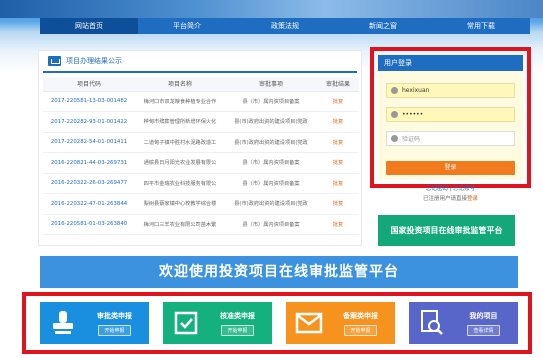 This screenshot has height=358, width=543. What do you see at coordinates (89, 26) in the screenshot?
I see `nav-item-home: 网站首页` at bounding box center [89, 26].